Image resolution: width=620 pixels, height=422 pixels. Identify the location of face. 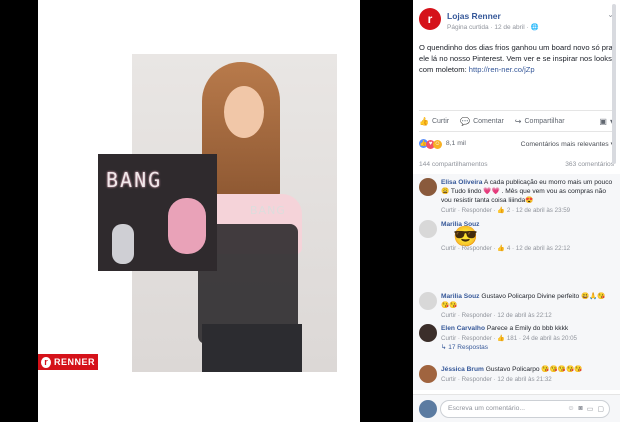
(244, 112).